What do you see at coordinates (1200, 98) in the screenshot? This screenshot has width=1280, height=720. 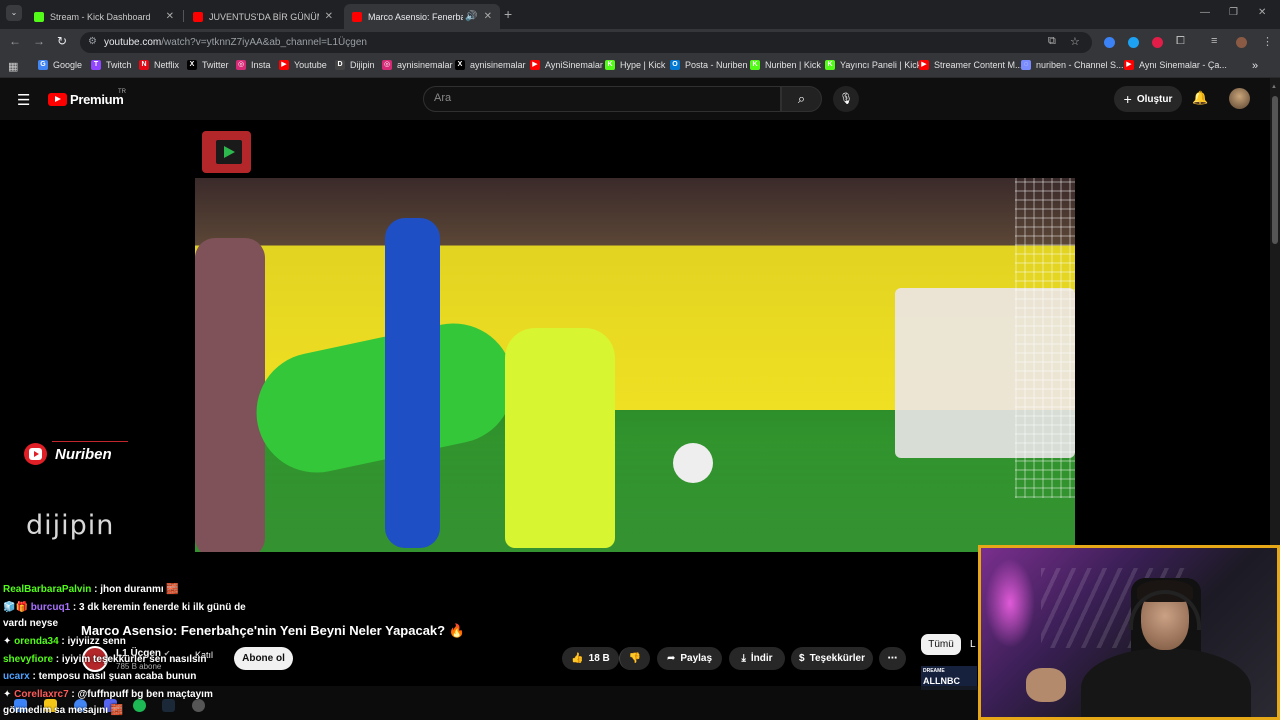 I see `notifications-bell-icon: 🔔` at bounding box center [1200, 98].